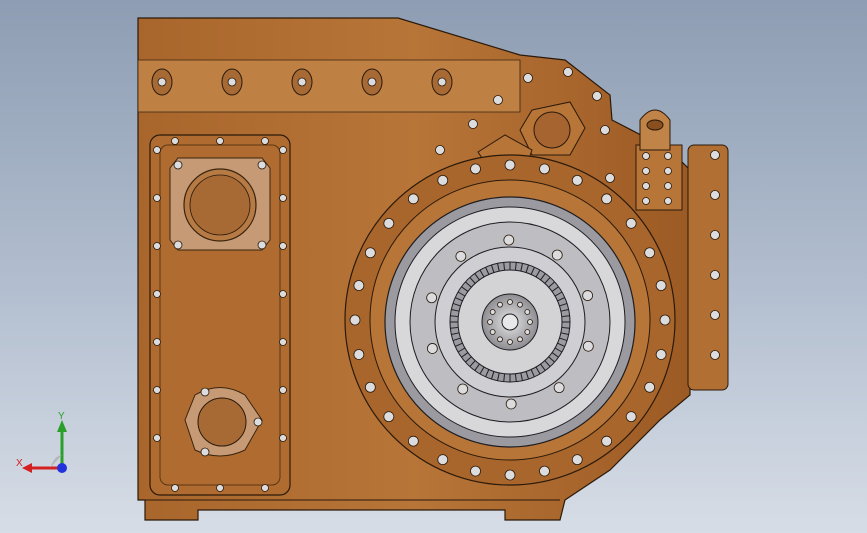 The image size is (867, 533). What do you see at coordinates (19, 463) in the screenshot?
I see `x-axis-label: X` at bounding box center [19, 463].